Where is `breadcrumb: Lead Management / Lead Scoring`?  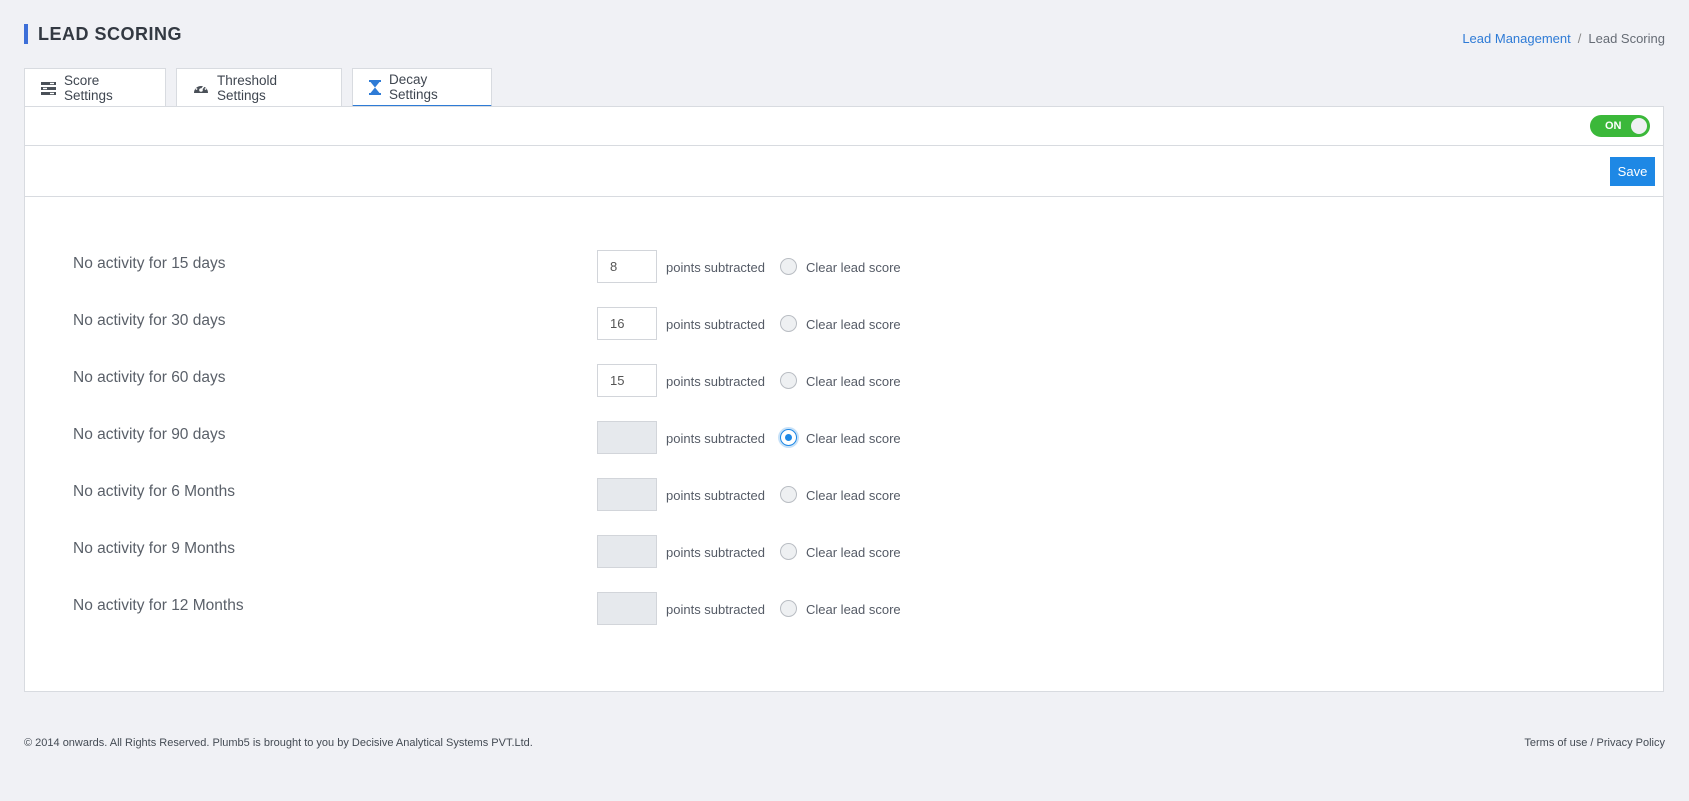 breadcrumb: Lead Management / Lead Scoring is located at coordinates (1563, 39).